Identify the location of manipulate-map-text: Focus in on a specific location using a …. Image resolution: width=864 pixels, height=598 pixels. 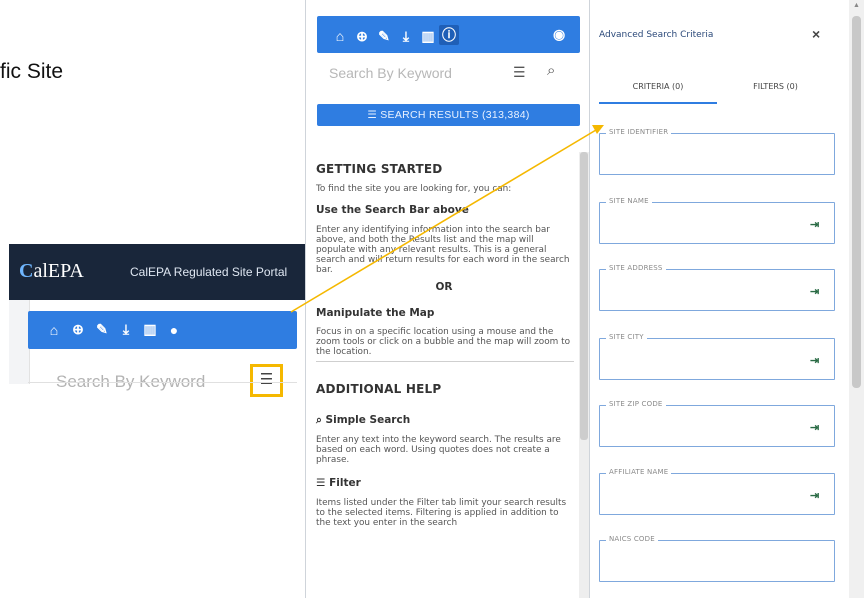
(443, 342).